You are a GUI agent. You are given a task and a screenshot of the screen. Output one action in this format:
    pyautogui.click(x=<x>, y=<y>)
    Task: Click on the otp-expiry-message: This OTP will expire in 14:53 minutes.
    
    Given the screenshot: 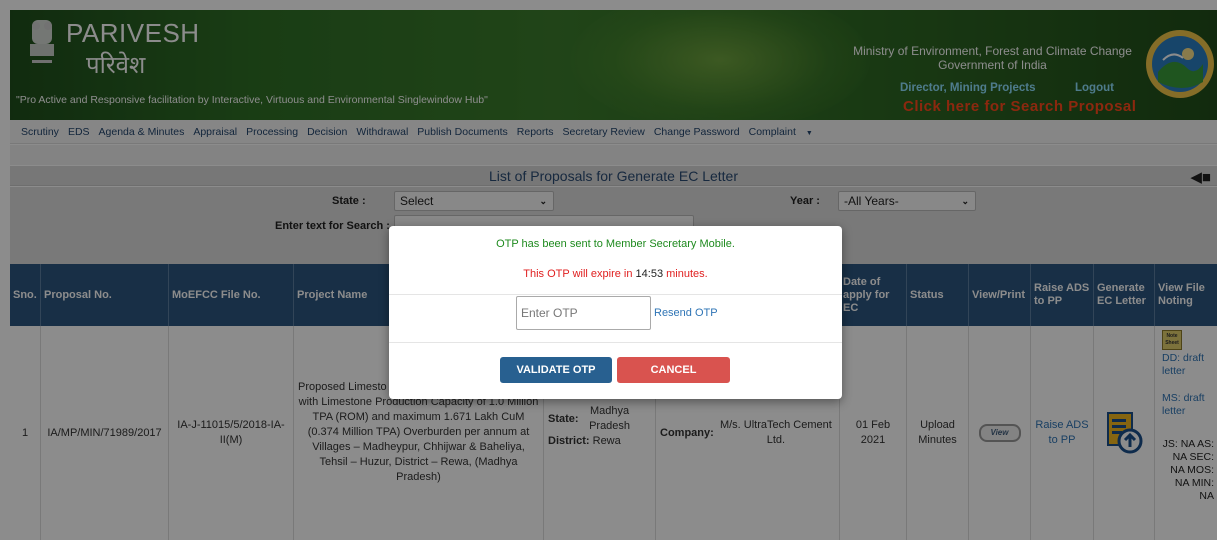 What is the action you would take?
    pyautogui.click(x=615, y=274)
    